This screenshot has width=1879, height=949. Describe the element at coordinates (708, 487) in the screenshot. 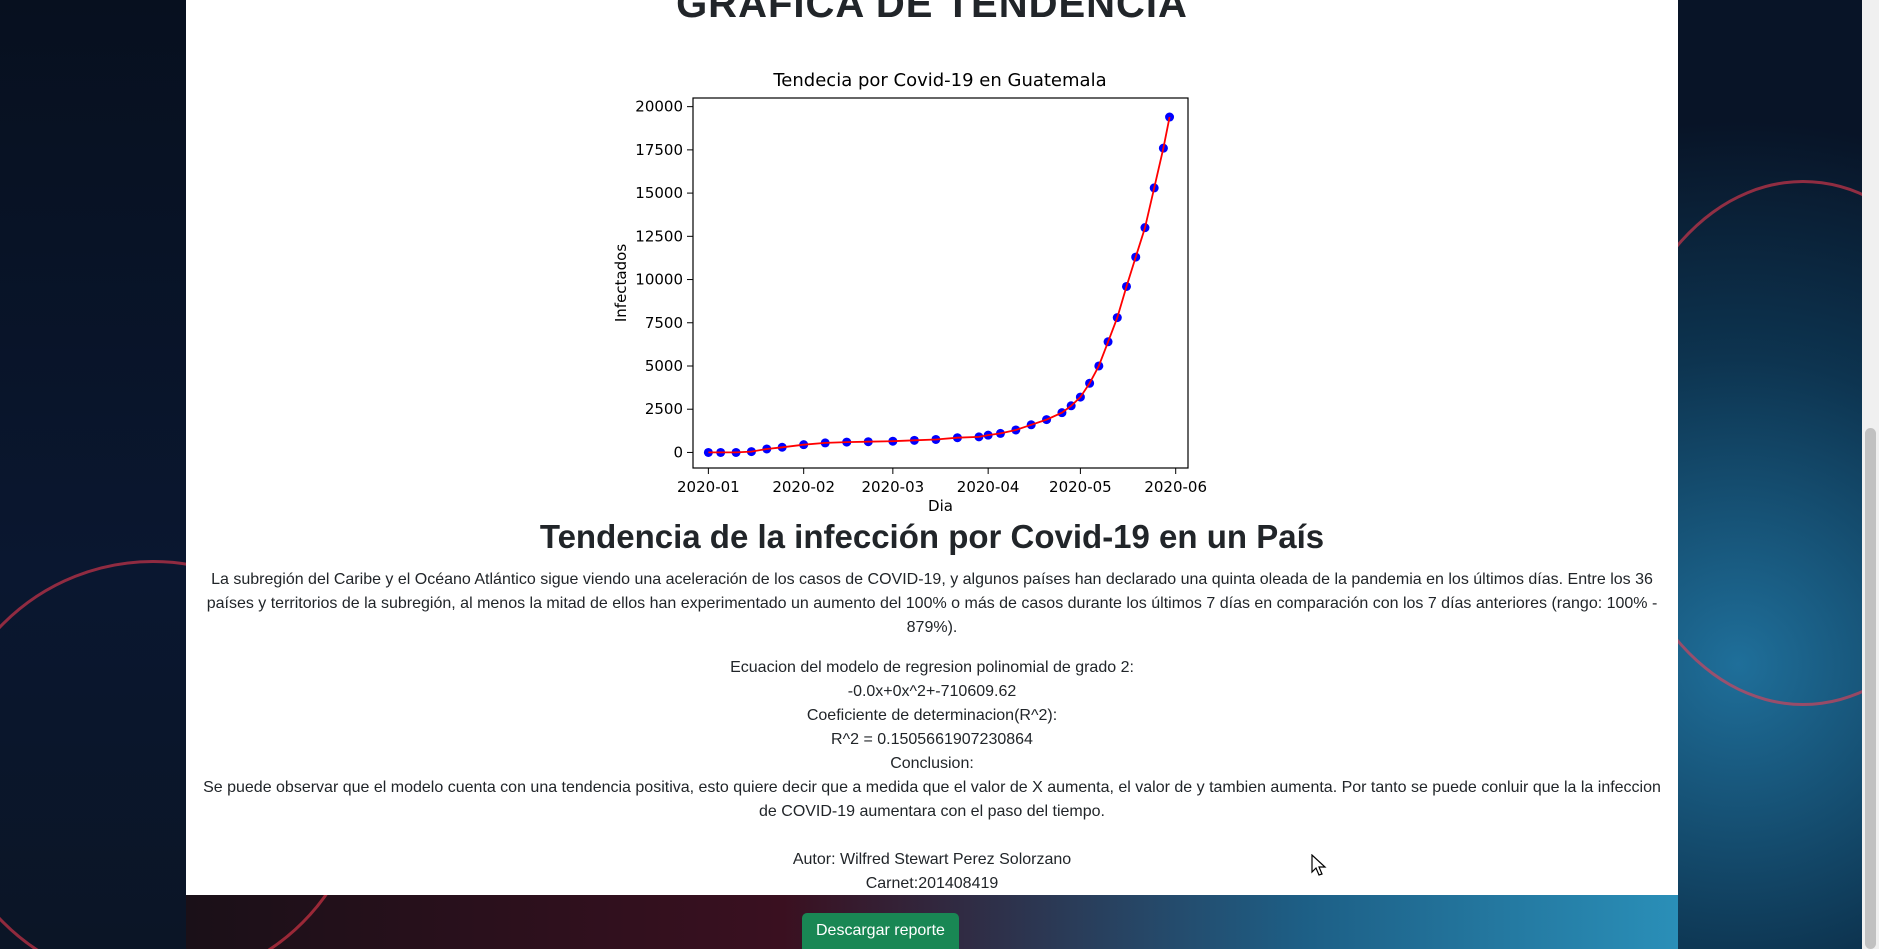

I see `x-tick-label: 2020-01` at that location.